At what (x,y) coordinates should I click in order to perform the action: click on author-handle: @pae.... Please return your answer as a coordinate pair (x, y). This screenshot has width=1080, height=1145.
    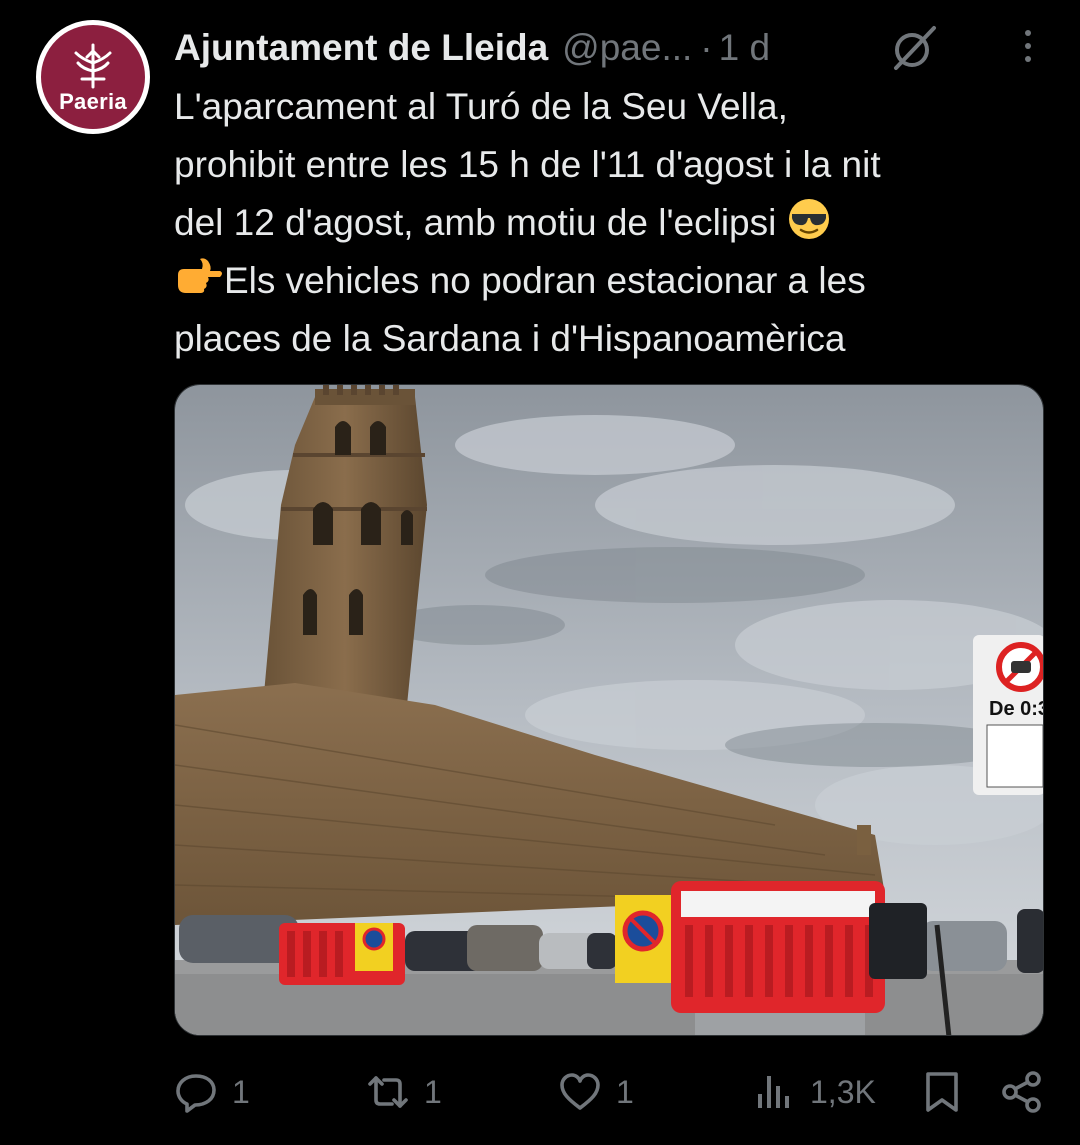
    Looking at the image, I should click on (627, 48).